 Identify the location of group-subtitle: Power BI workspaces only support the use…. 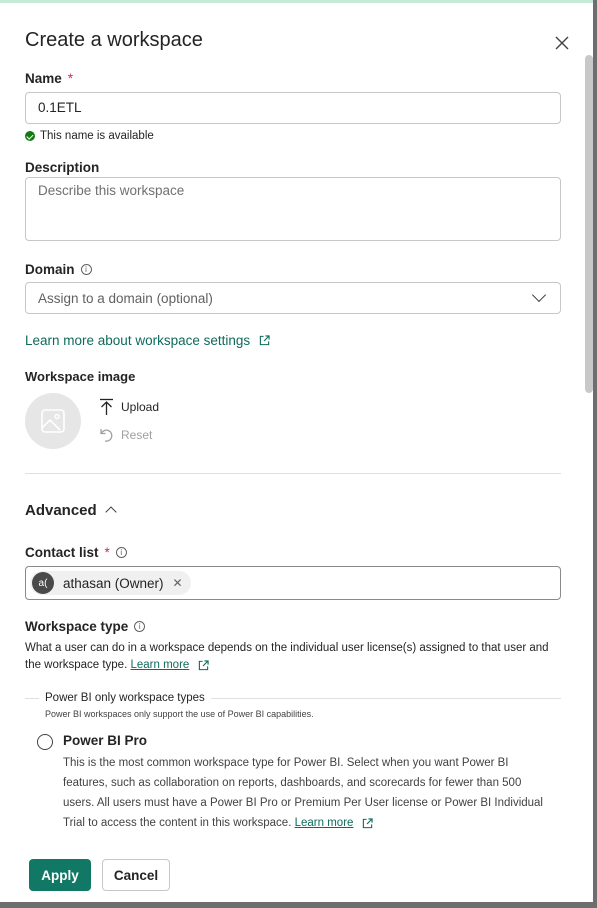
(179, 714).